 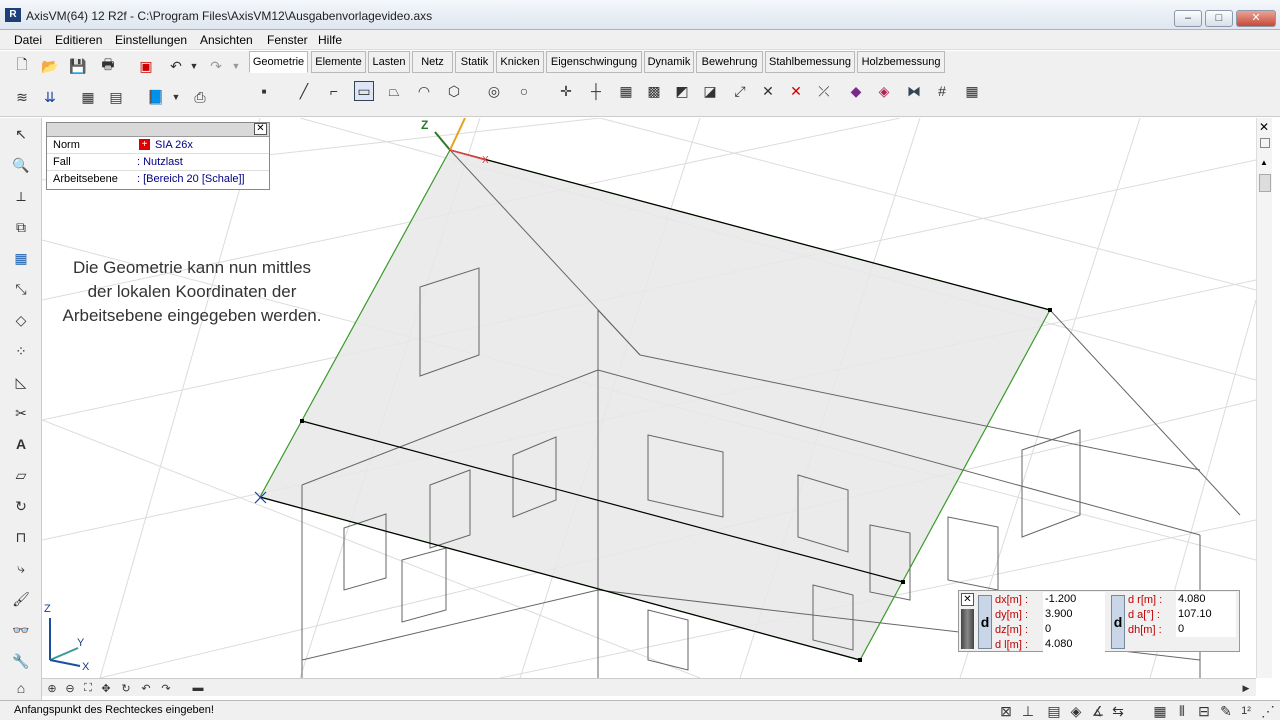 What do you see at coordinates (151, 40) in the screenshot?
I see `menu-einstellungen: Einstellungen` at bounding box center [151, 40].